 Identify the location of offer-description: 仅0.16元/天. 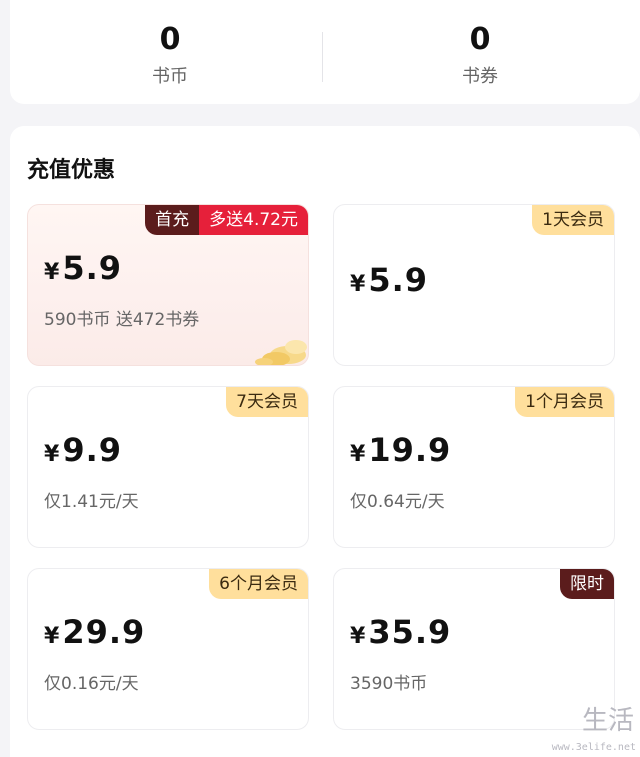
(91, 684).